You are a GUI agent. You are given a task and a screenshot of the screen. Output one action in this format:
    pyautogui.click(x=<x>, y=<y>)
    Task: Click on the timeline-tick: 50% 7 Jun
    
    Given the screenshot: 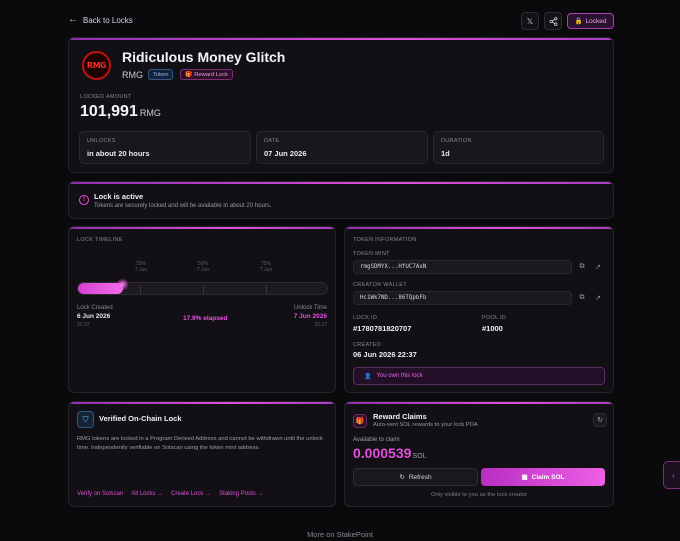 What is the action you would take?
    pyautogui.click(x=203, y=267)
    